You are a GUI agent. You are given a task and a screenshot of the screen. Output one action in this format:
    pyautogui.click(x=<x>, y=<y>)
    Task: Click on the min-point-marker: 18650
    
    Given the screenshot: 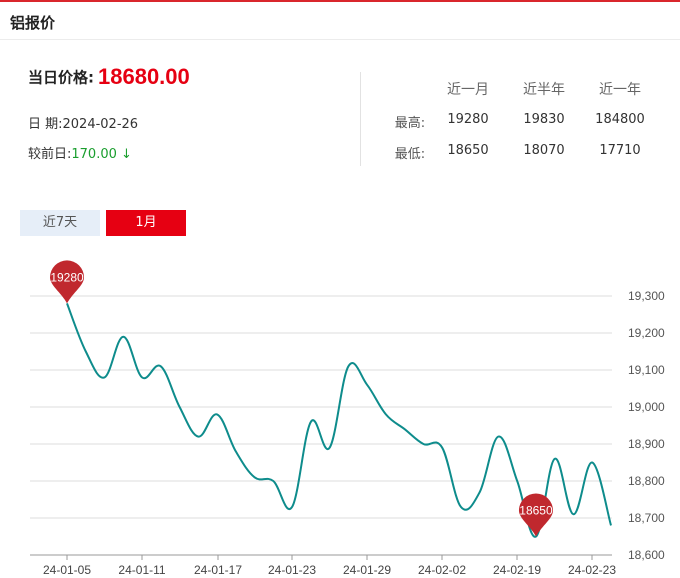 What is the action you would take?
    pyautogui.click(x=535, y=515)
    